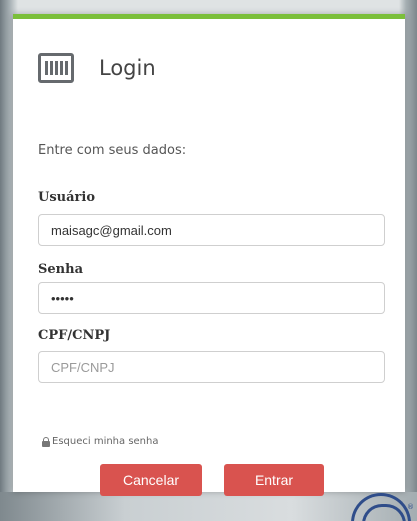 The width and height of the screenshot is (417, 521). I want to click on dialog-title: Login, so click(127, 68).